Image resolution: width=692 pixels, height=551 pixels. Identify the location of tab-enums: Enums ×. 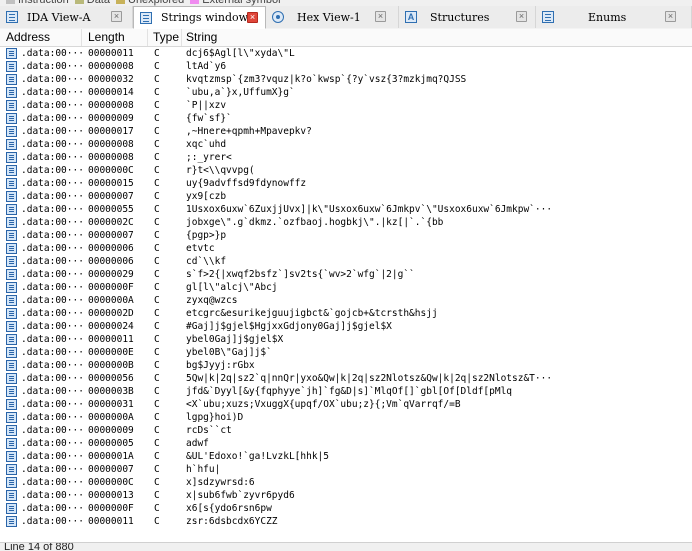
(614, 17).